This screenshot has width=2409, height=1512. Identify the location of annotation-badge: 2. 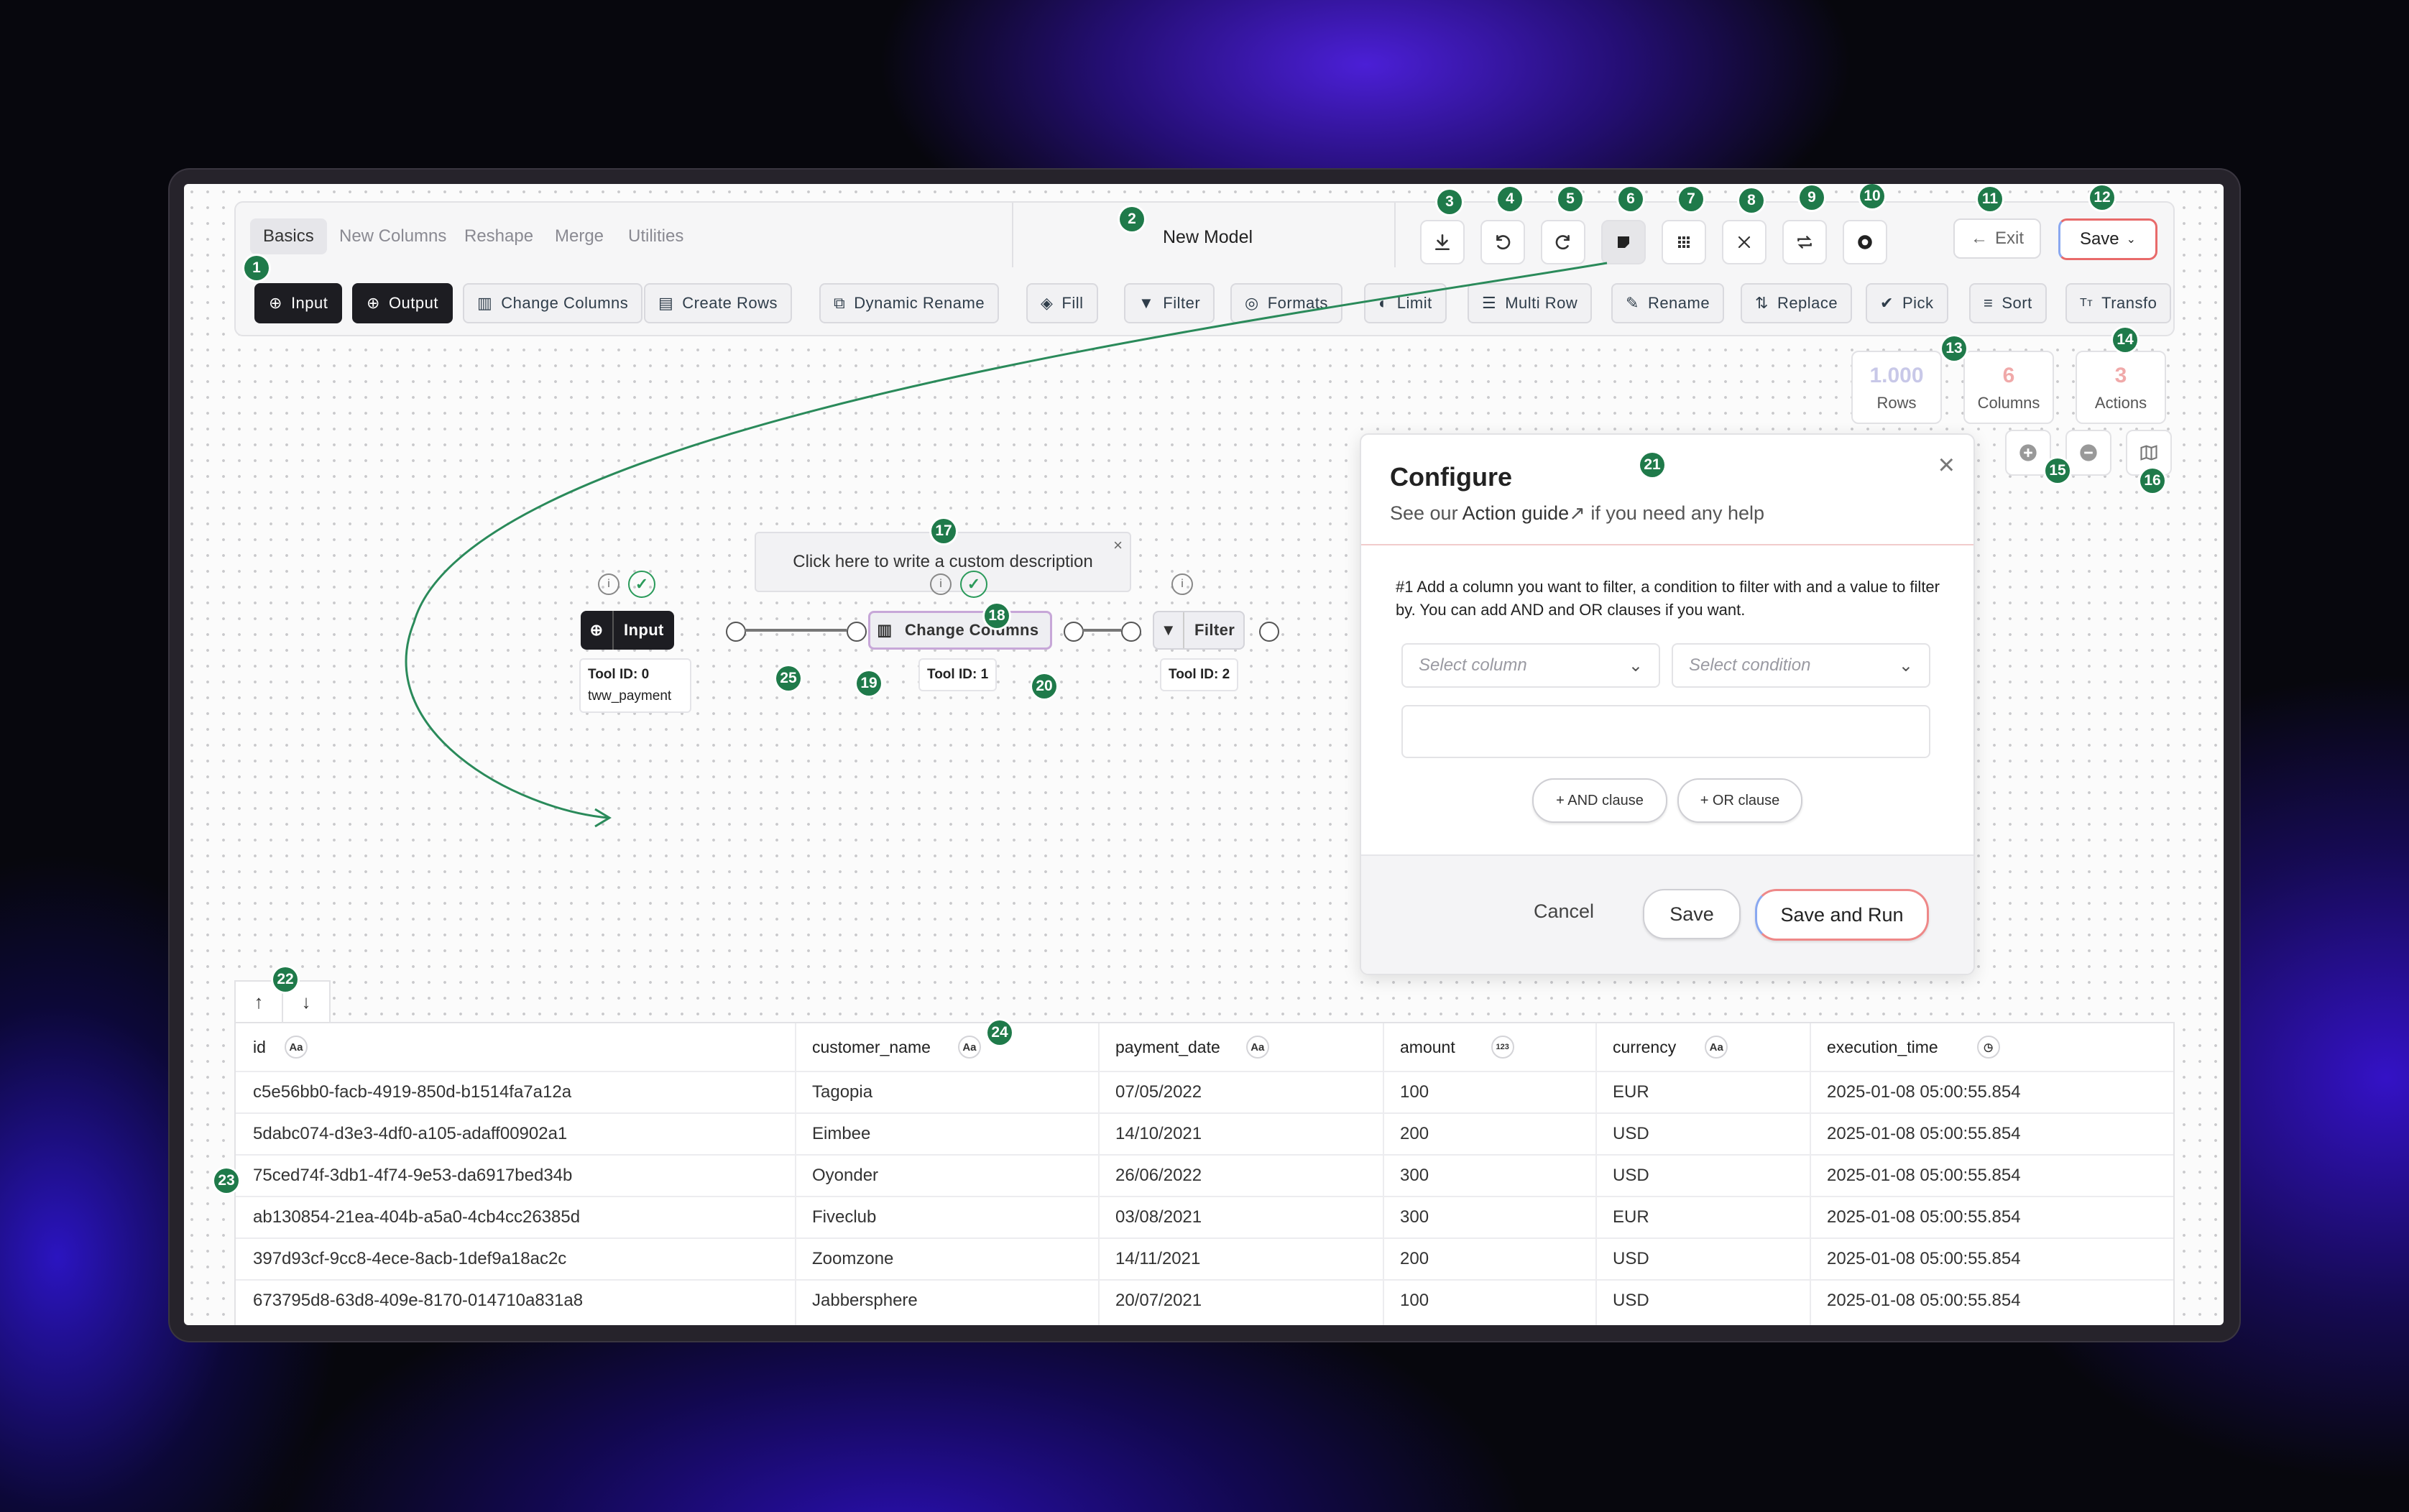
(1132, 219).